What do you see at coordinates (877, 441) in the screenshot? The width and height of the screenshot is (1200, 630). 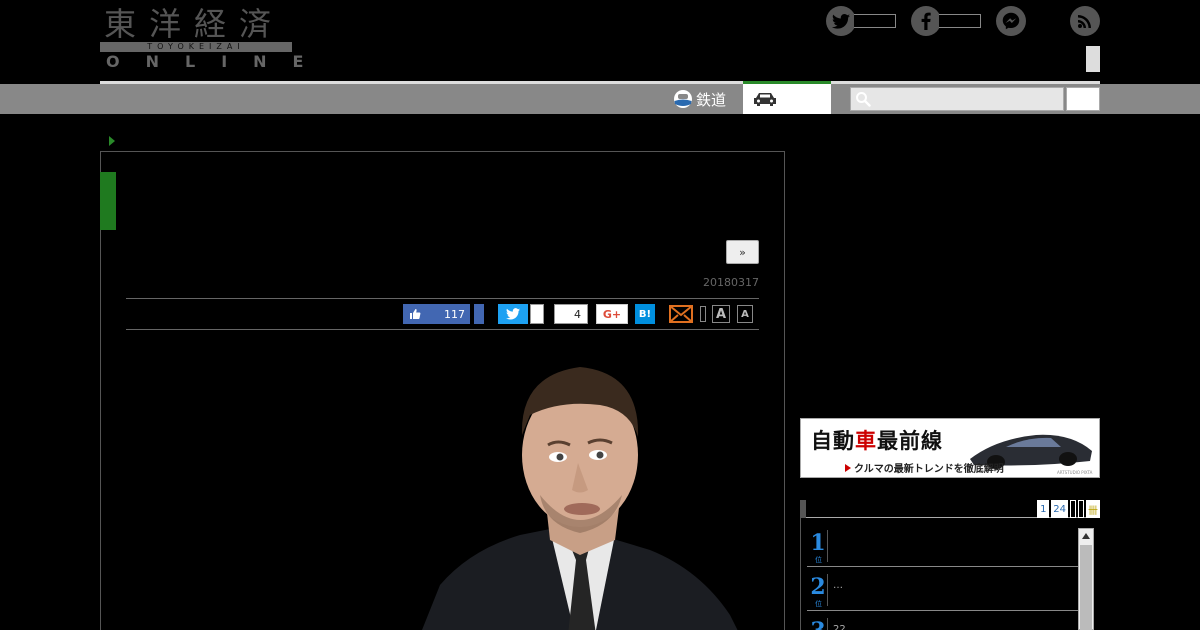 I see `banner-title: 自動車最前線` at bounding box center [877, 441].